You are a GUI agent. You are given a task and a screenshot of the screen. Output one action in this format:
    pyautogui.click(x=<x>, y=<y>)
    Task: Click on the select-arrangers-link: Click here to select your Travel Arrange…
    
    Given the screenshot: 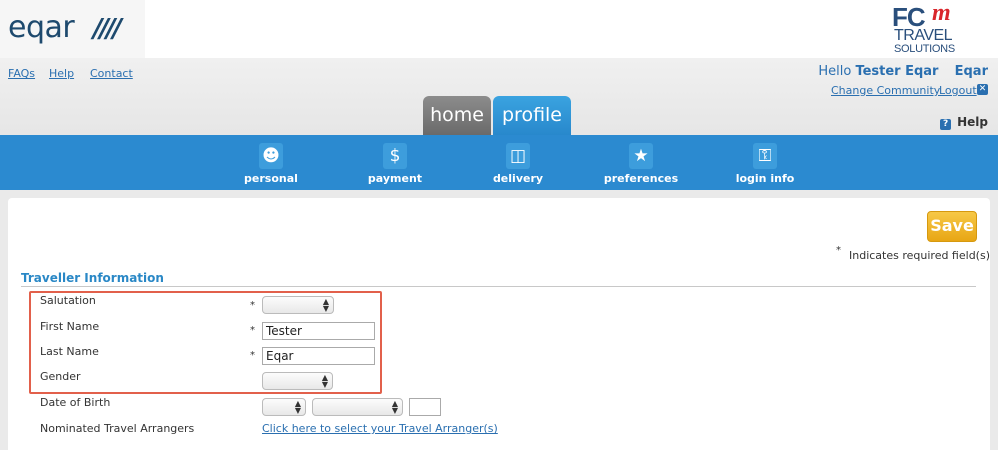 What is the action you would take?
    pyautogui.click(x=380, y=428)
    